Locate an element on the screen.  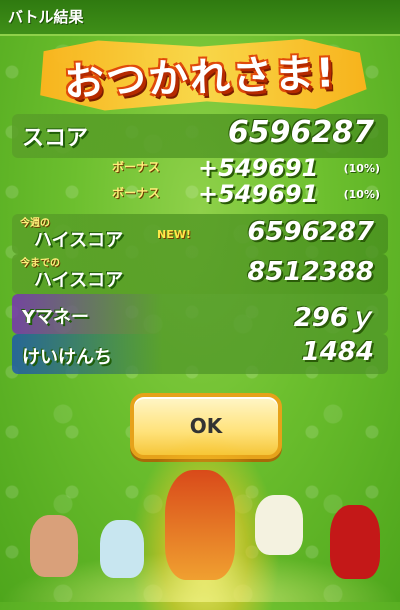
weekly-highscore-value: 6596287 is located at coordinates (310, 232).